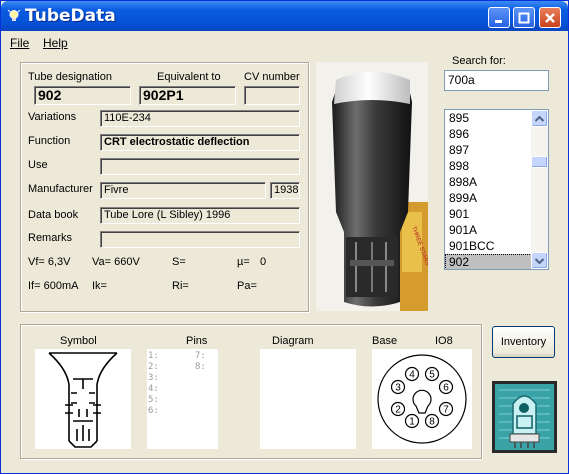 The width and height of the screenshot is (569, 474). I want to click on pin-5-label: 5:, so click(153, 400).